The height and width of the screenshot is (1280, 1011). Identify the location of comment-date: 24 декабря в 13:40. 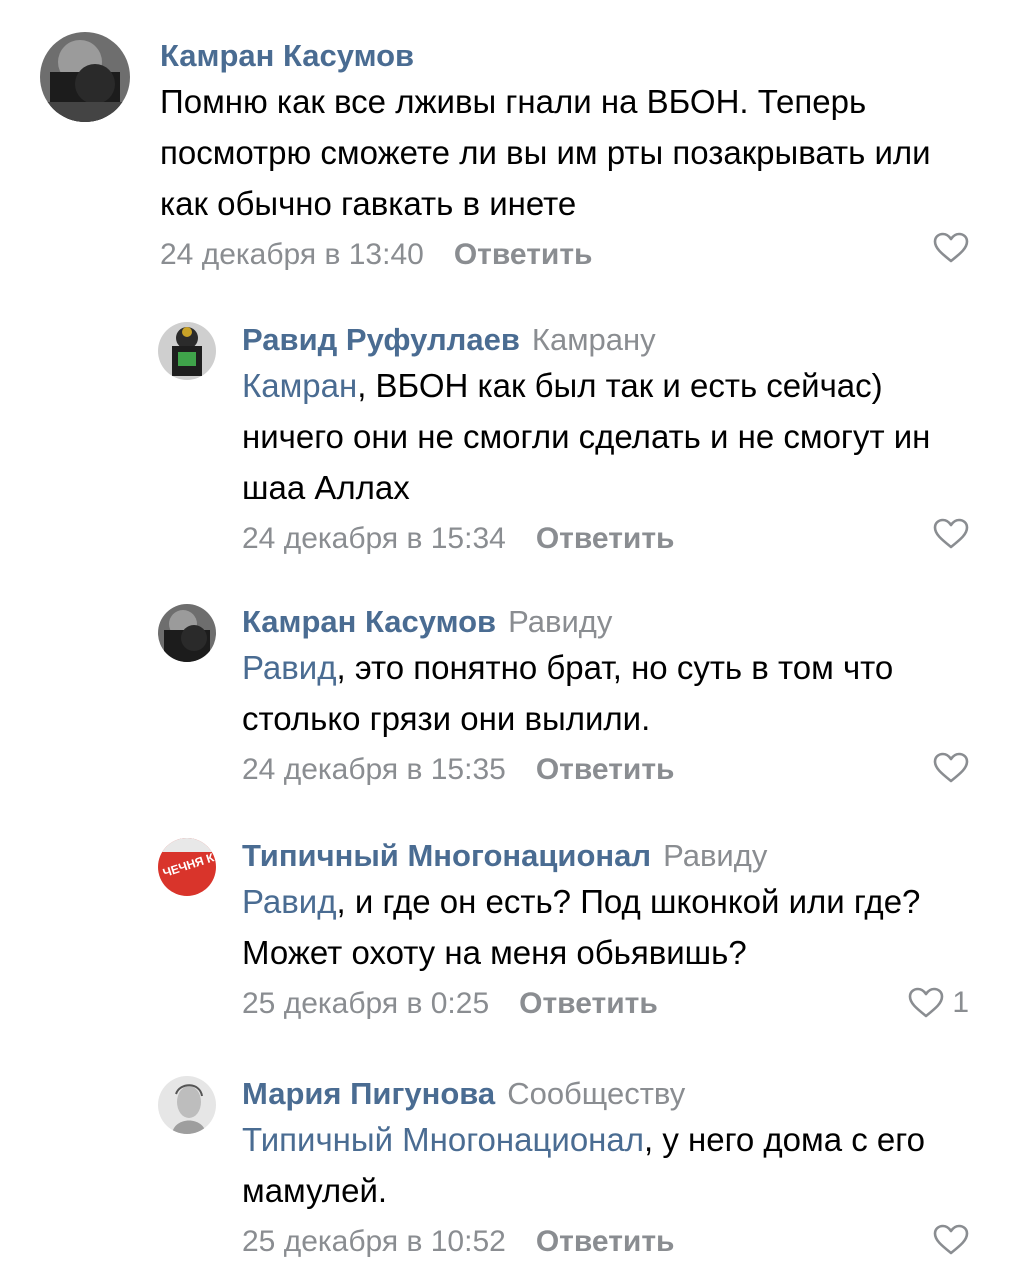
(292, 254).